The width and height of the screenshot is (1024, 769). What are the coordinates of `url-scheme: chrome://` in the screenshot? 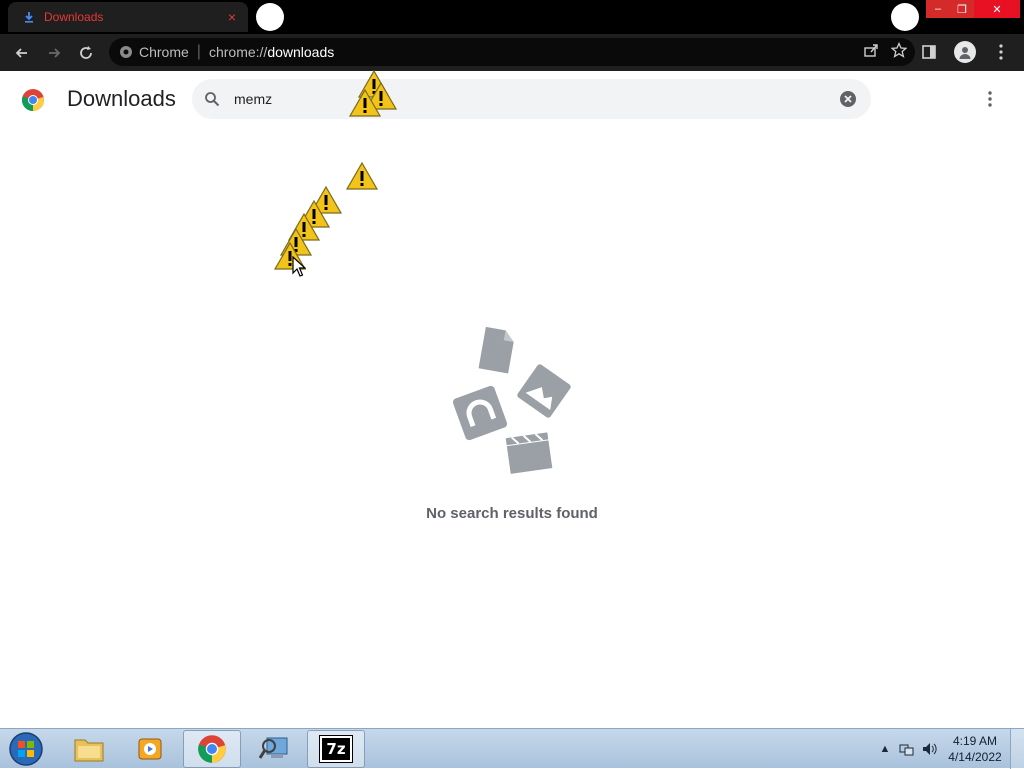 It's located at (238, 52).